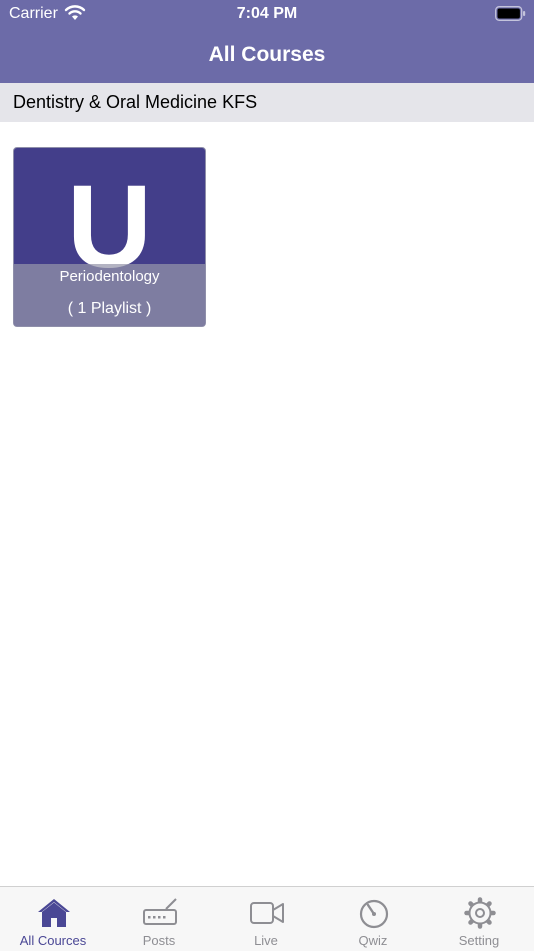 The image size is (534, 951). What do you see at coordinates (267, 913) in the screenshot?
I see `video-camera-icon` at bounding box center [267, 913].